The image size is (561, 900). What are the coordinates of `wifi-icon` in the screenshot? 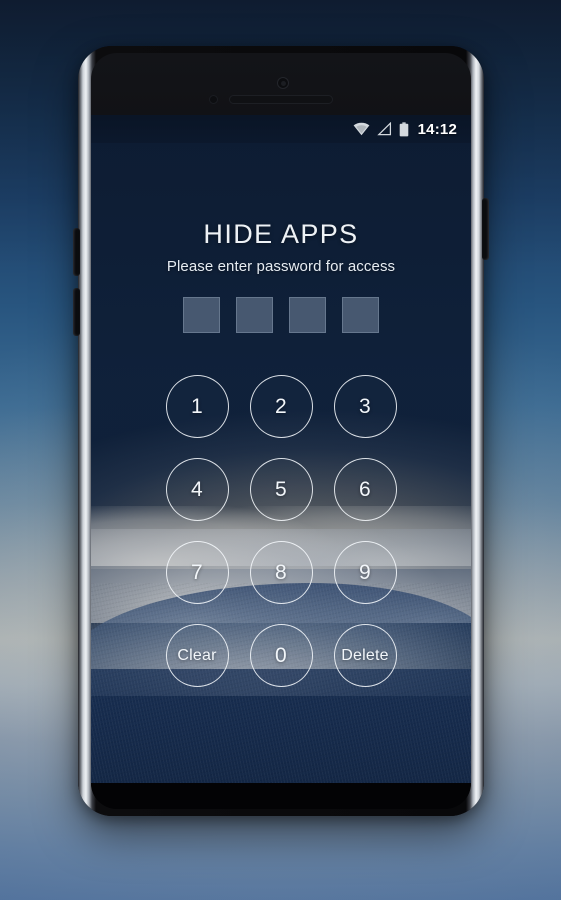 It's located at (361, 129).